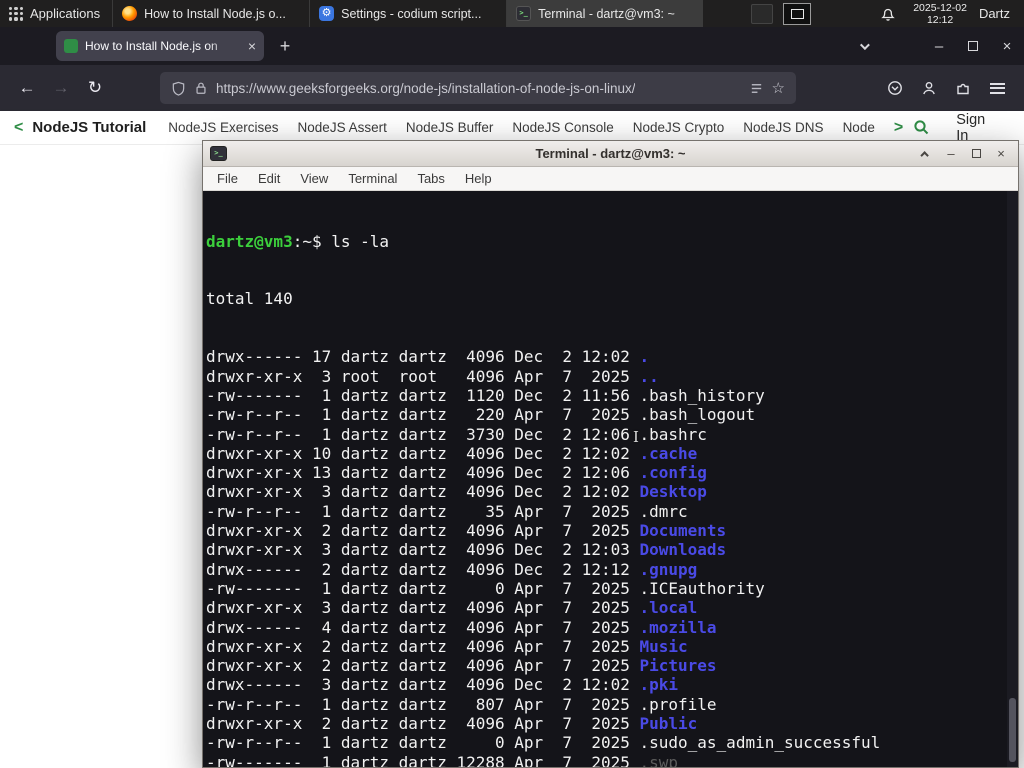 The width and height of the screenshot is (1024, 768). Describe the element at coordinates (898, 128) in the screenshot. I see `site-nav-next-button: >` at that location.